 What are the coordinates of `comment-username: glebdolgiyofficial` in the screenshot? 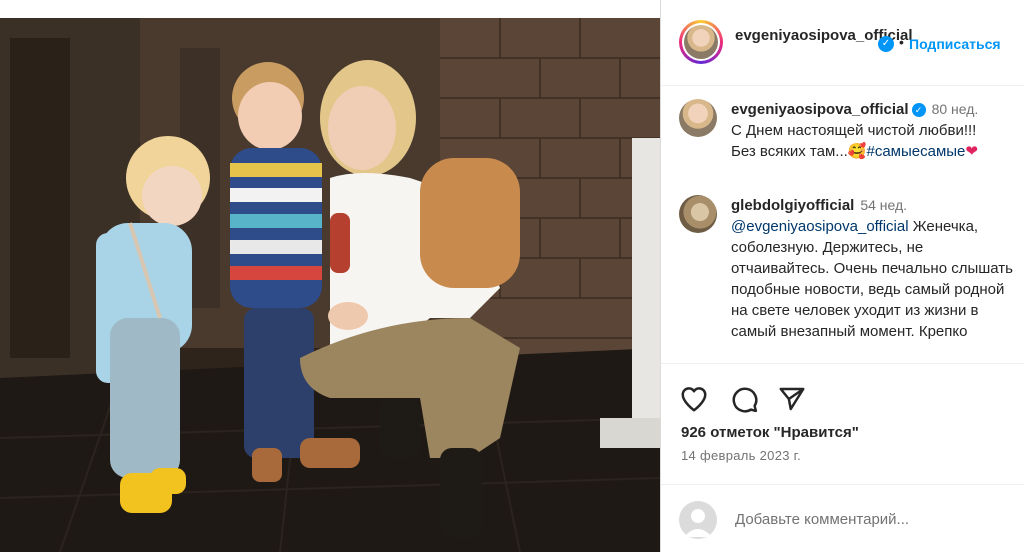 It's located at (792, 205).